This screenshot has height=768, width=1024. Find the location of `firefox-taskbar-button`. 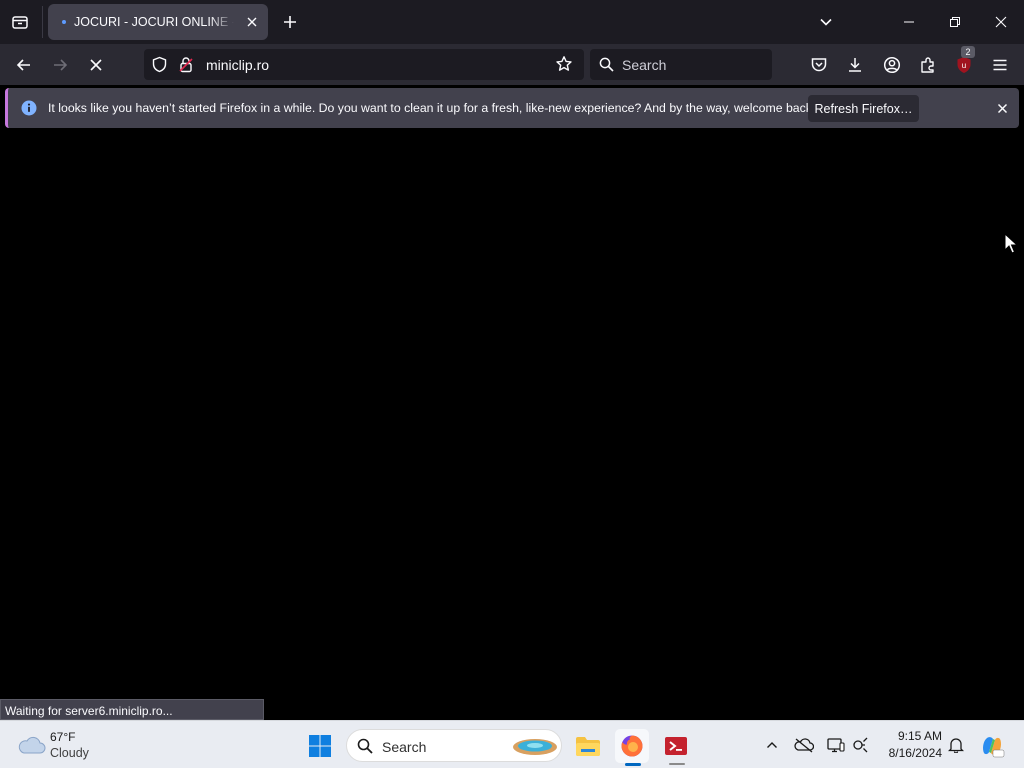

firefox-taskbar-button is located at coordinates (632, 746).